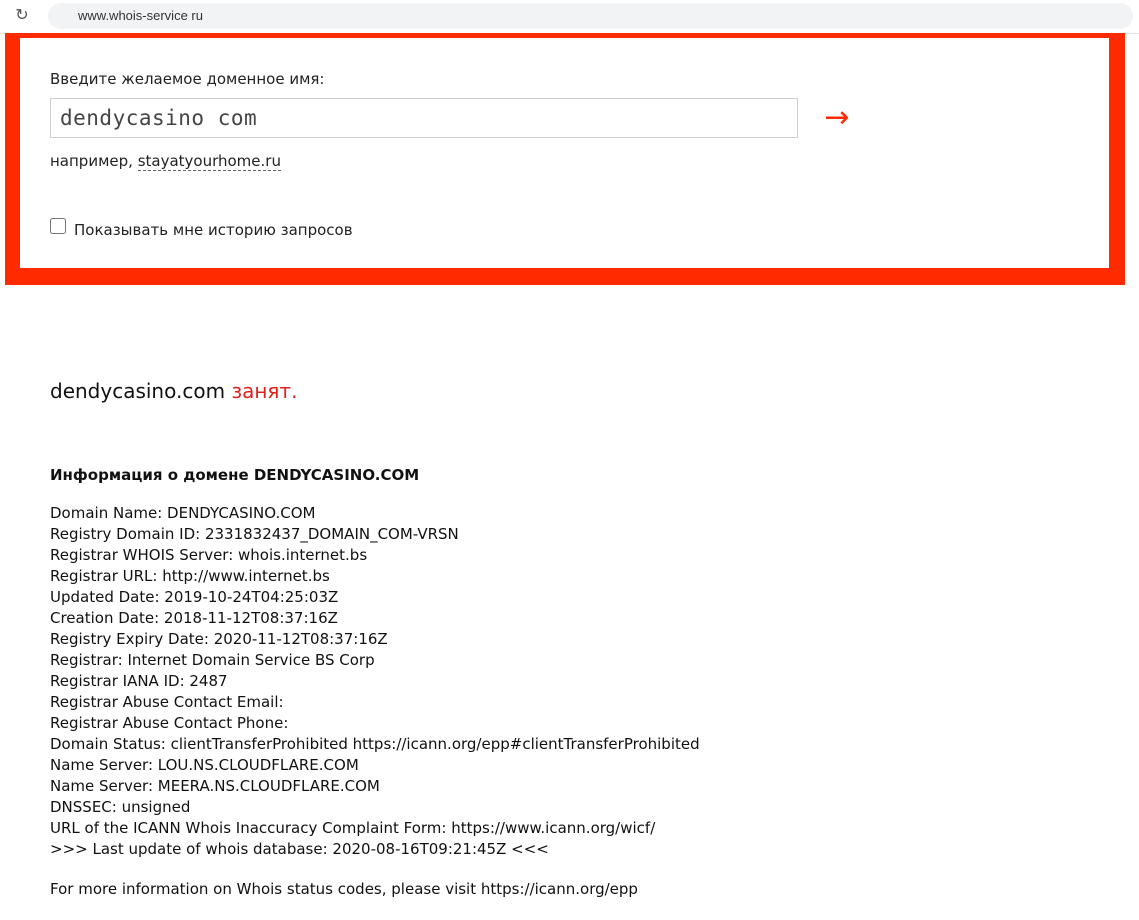 The height and width of the screenshot is (920, 1139). Describe the element at coordinates (204, 765) in the screenshot. I see `whois-line: Name Server: LOU.NS.CLOUDFLARE.COM` at that location.